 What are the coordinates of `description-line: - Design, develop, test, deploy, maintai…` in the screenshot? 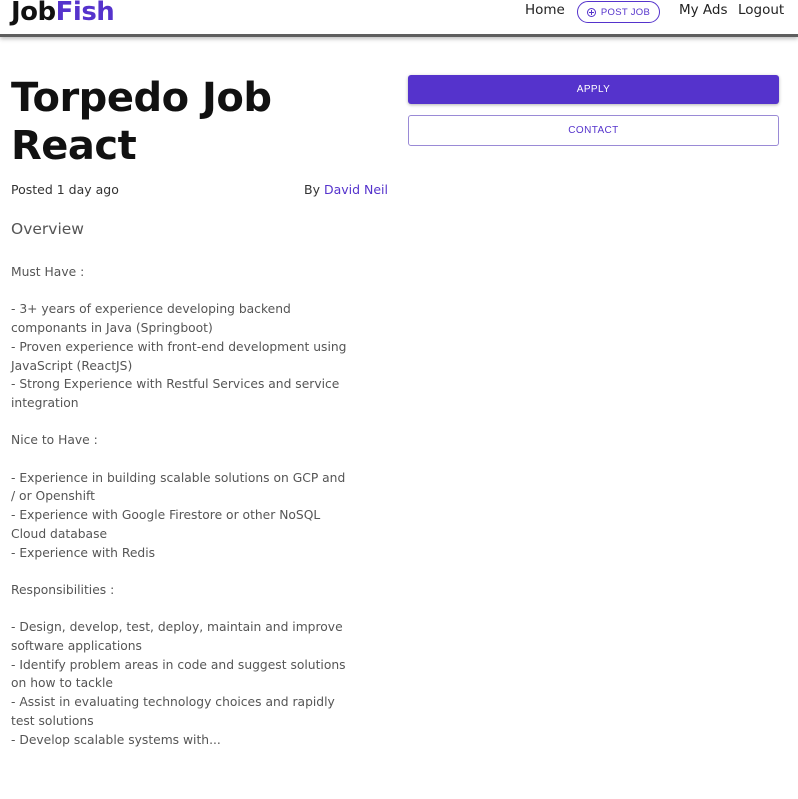 It's located at (177, 636).